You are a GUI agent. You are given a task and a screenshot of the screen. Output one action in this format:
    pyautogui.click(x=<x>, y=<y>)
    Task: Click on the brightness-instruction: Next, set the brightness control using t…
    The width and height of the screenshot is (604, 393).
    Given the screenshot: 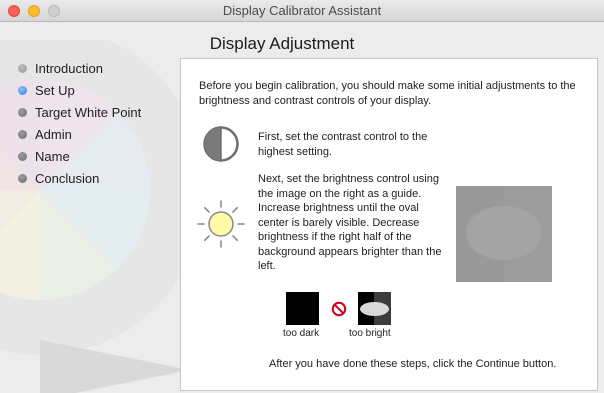 What is the action you would take?
    pyautogui.click(x=350, y=222)
    